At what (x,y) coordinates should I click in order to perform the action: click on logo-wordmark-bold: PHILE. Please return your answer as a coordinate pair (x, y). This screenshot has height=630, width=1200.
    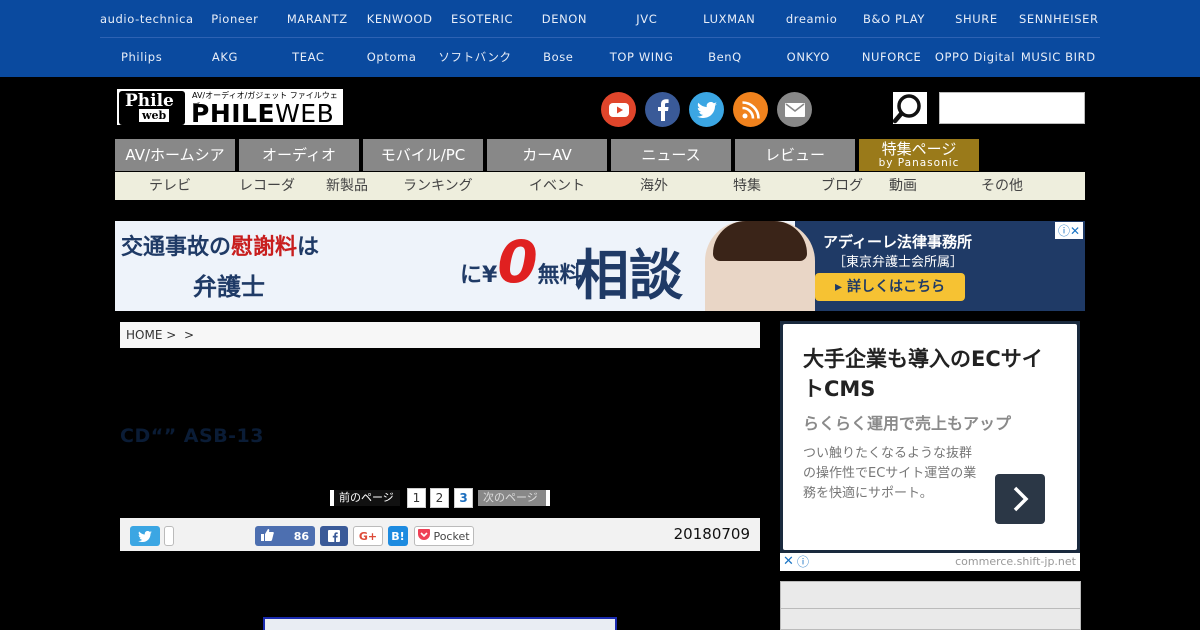
    Looking at the image, I should click on (233, 113).